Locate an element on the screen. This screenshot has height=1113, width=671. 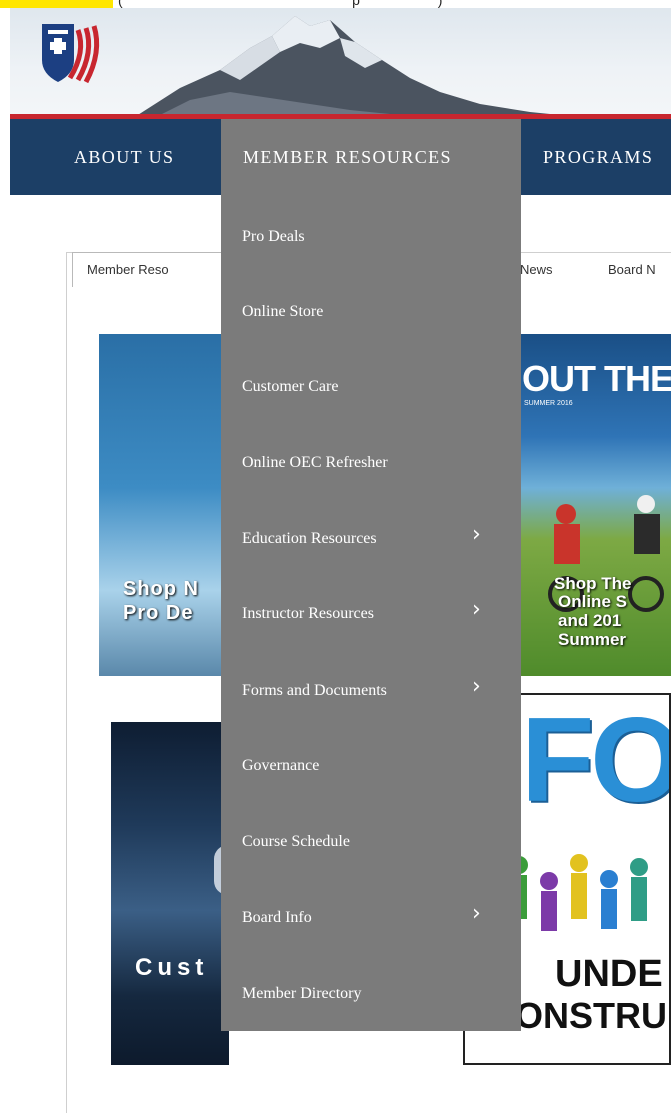
nav-member-resources: MEMBER RESOURCES is located at coordinates (347, 157).